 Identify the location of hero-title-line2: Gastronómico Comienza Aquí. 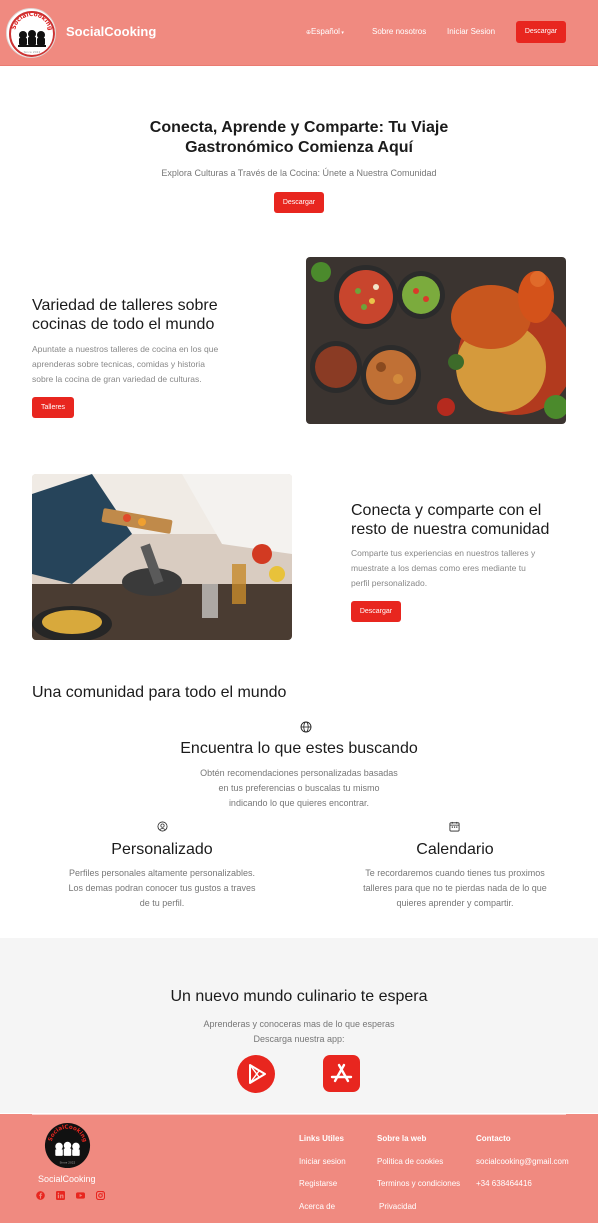
(299, 147).